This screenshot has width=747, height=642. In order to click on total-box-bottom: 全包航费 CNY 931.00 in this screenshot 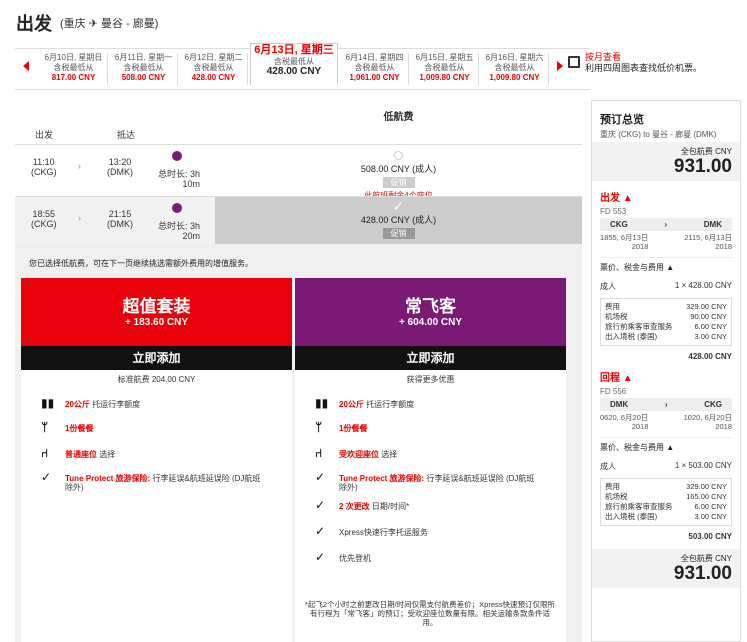, I will do `click(666, 568)`.